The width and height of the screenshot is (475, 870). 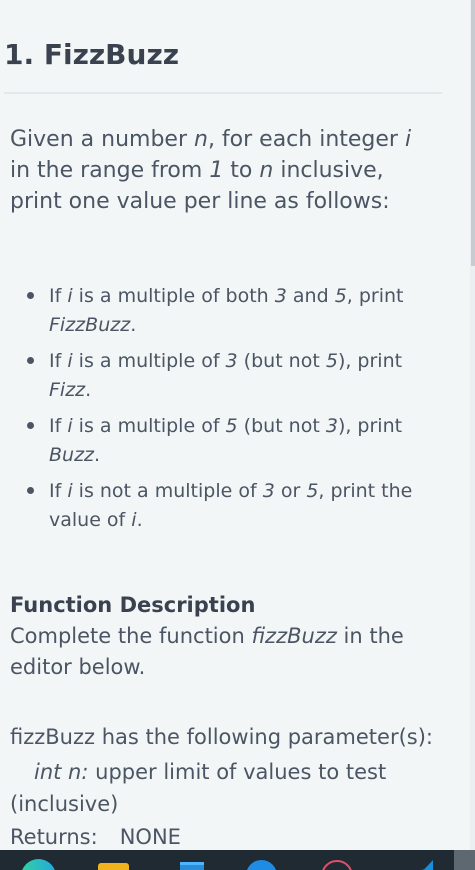 I want to click on italic-text: fizzBuzz, so click(x=294, y=636).